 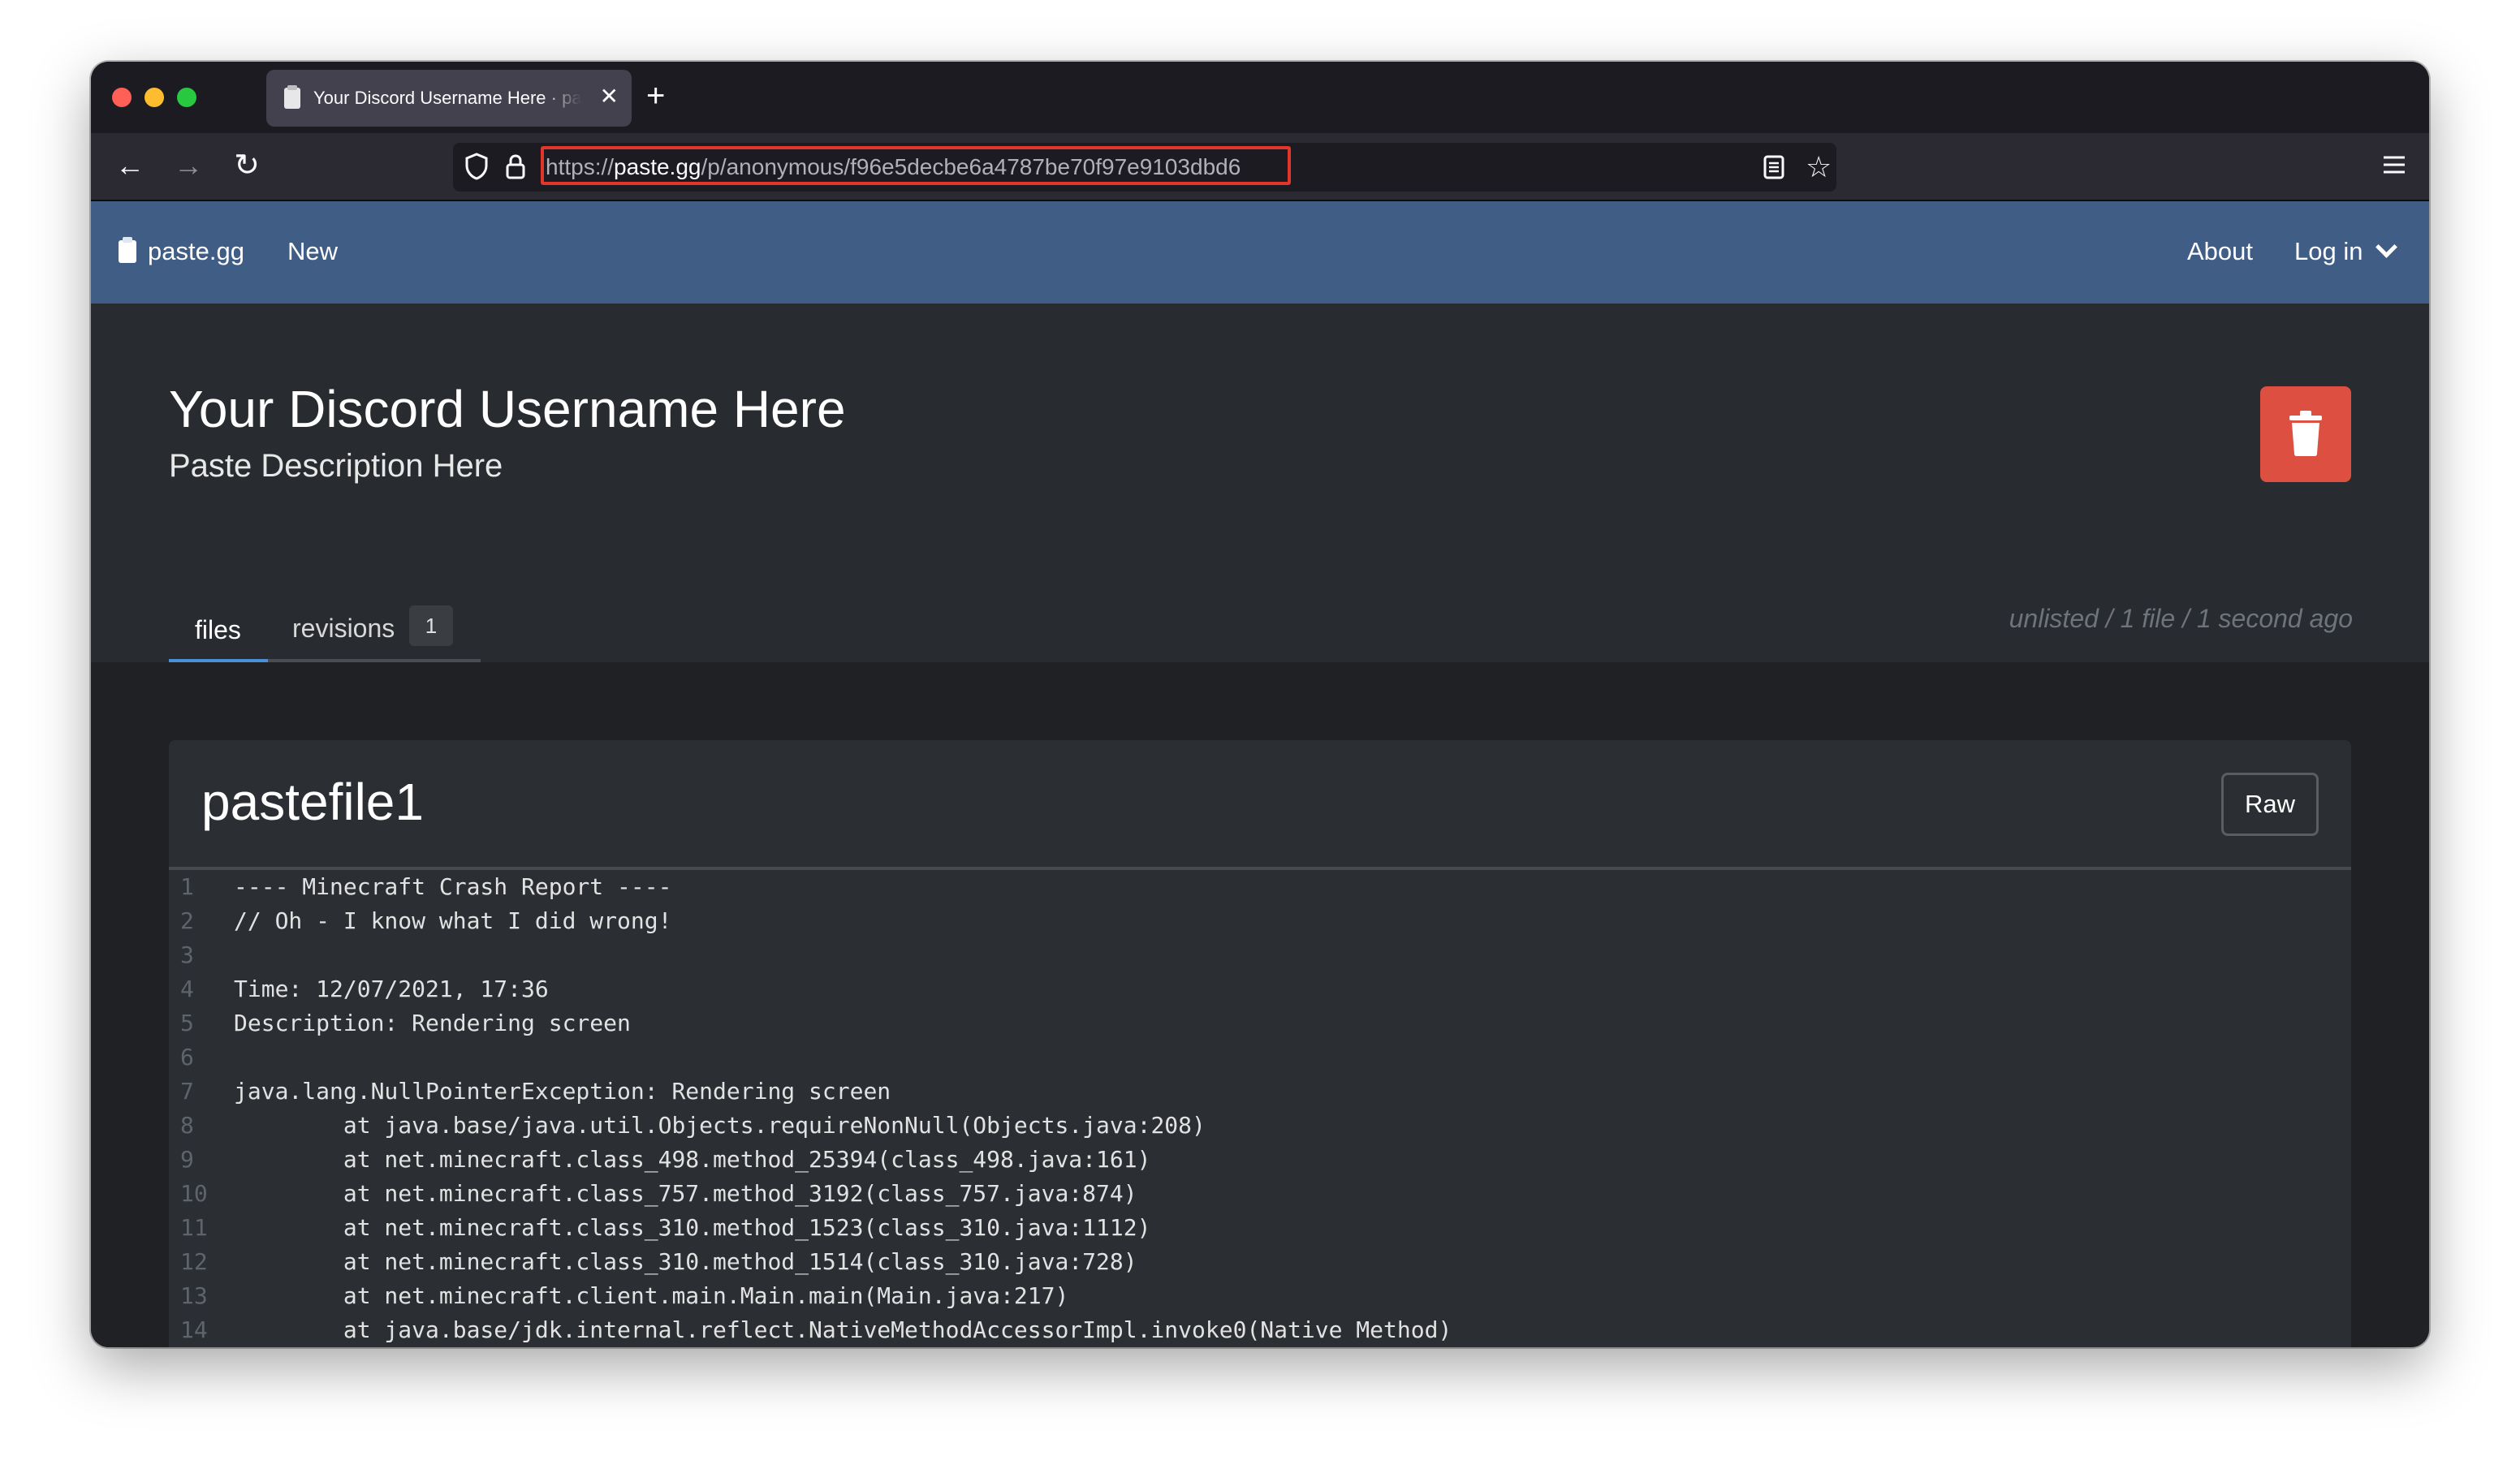 What do you see at coordinates (2270, 804) in the screenshot?
I see `raw-button: Raw` at bounding box center [2270, 804].